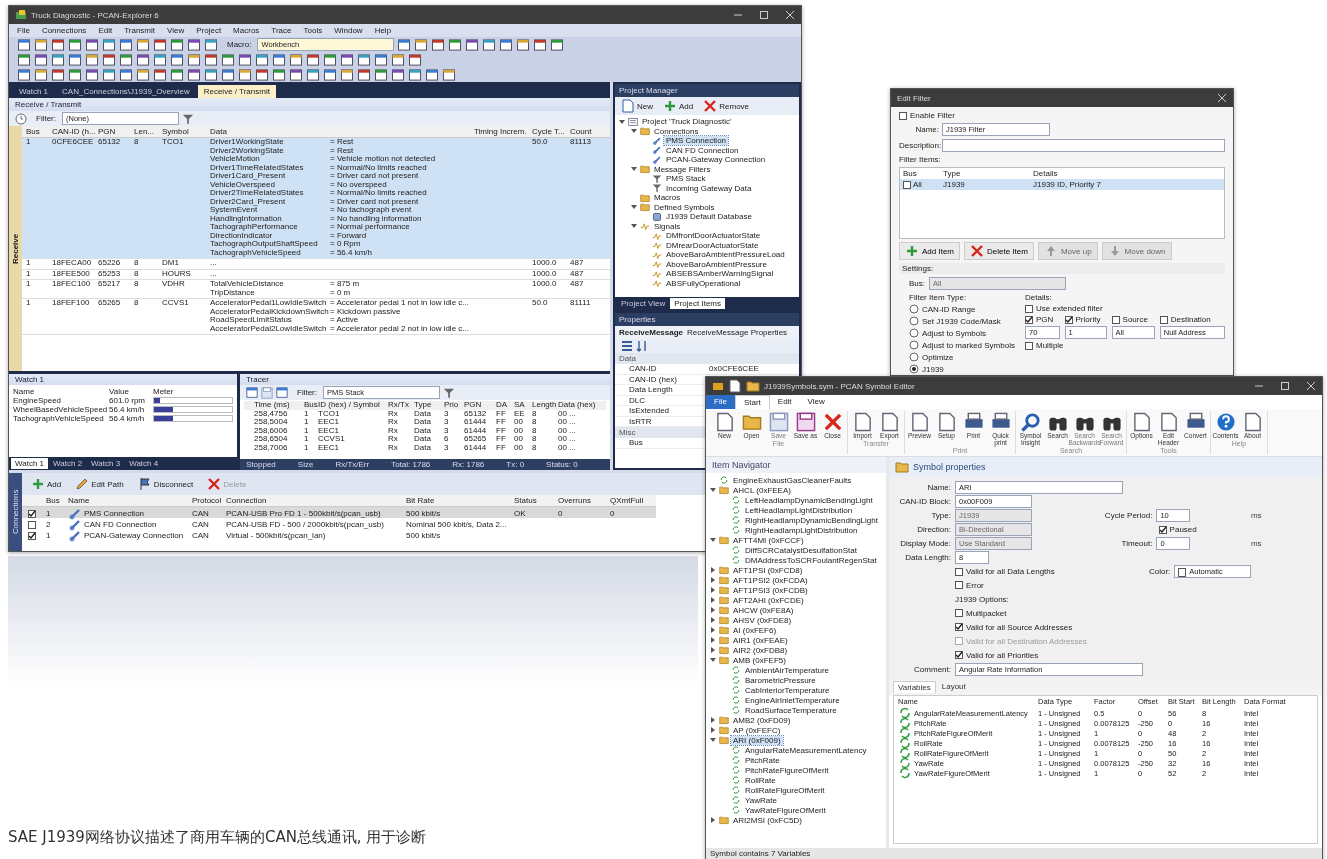 The height and width of the screenshot is (859, 1327). I want to click on table-row: 1 PMS Connection CAN PCAN-USB Pro FD 1 - 500kbit/s(pcan_usb) 500 kbit/s OK 0 0, so click(339, 512).